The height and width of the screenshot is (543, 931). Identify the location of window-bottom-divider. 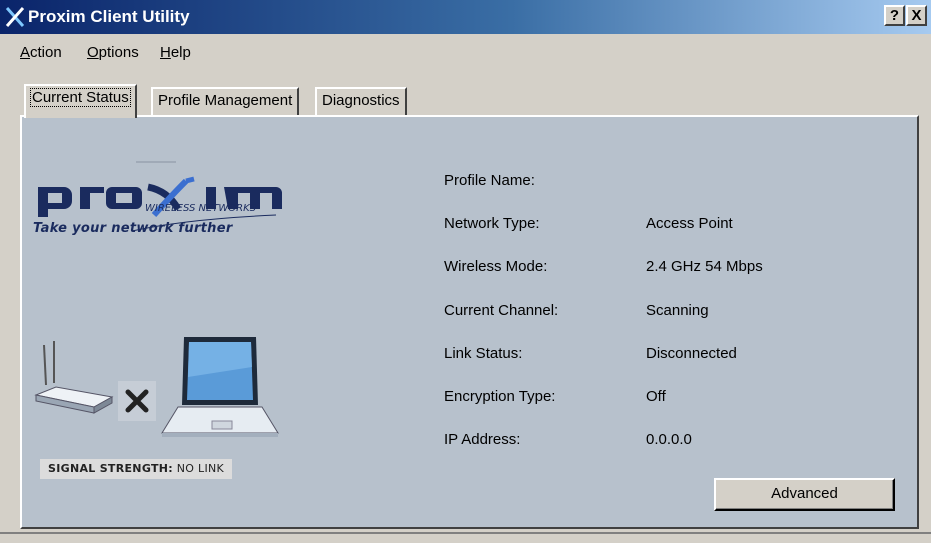
(465, 533).